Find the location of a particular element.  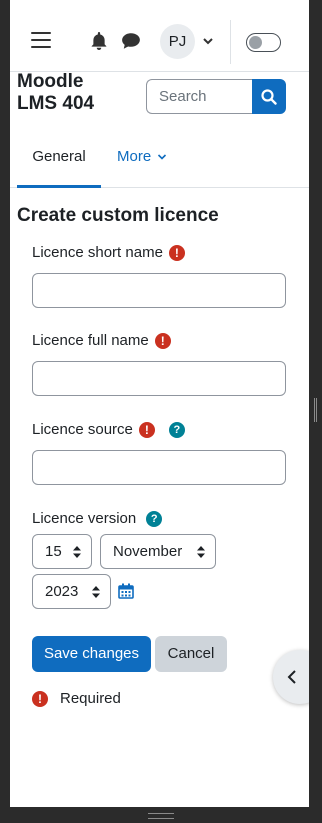

navbar-divider is located at coordinates (230, 42).